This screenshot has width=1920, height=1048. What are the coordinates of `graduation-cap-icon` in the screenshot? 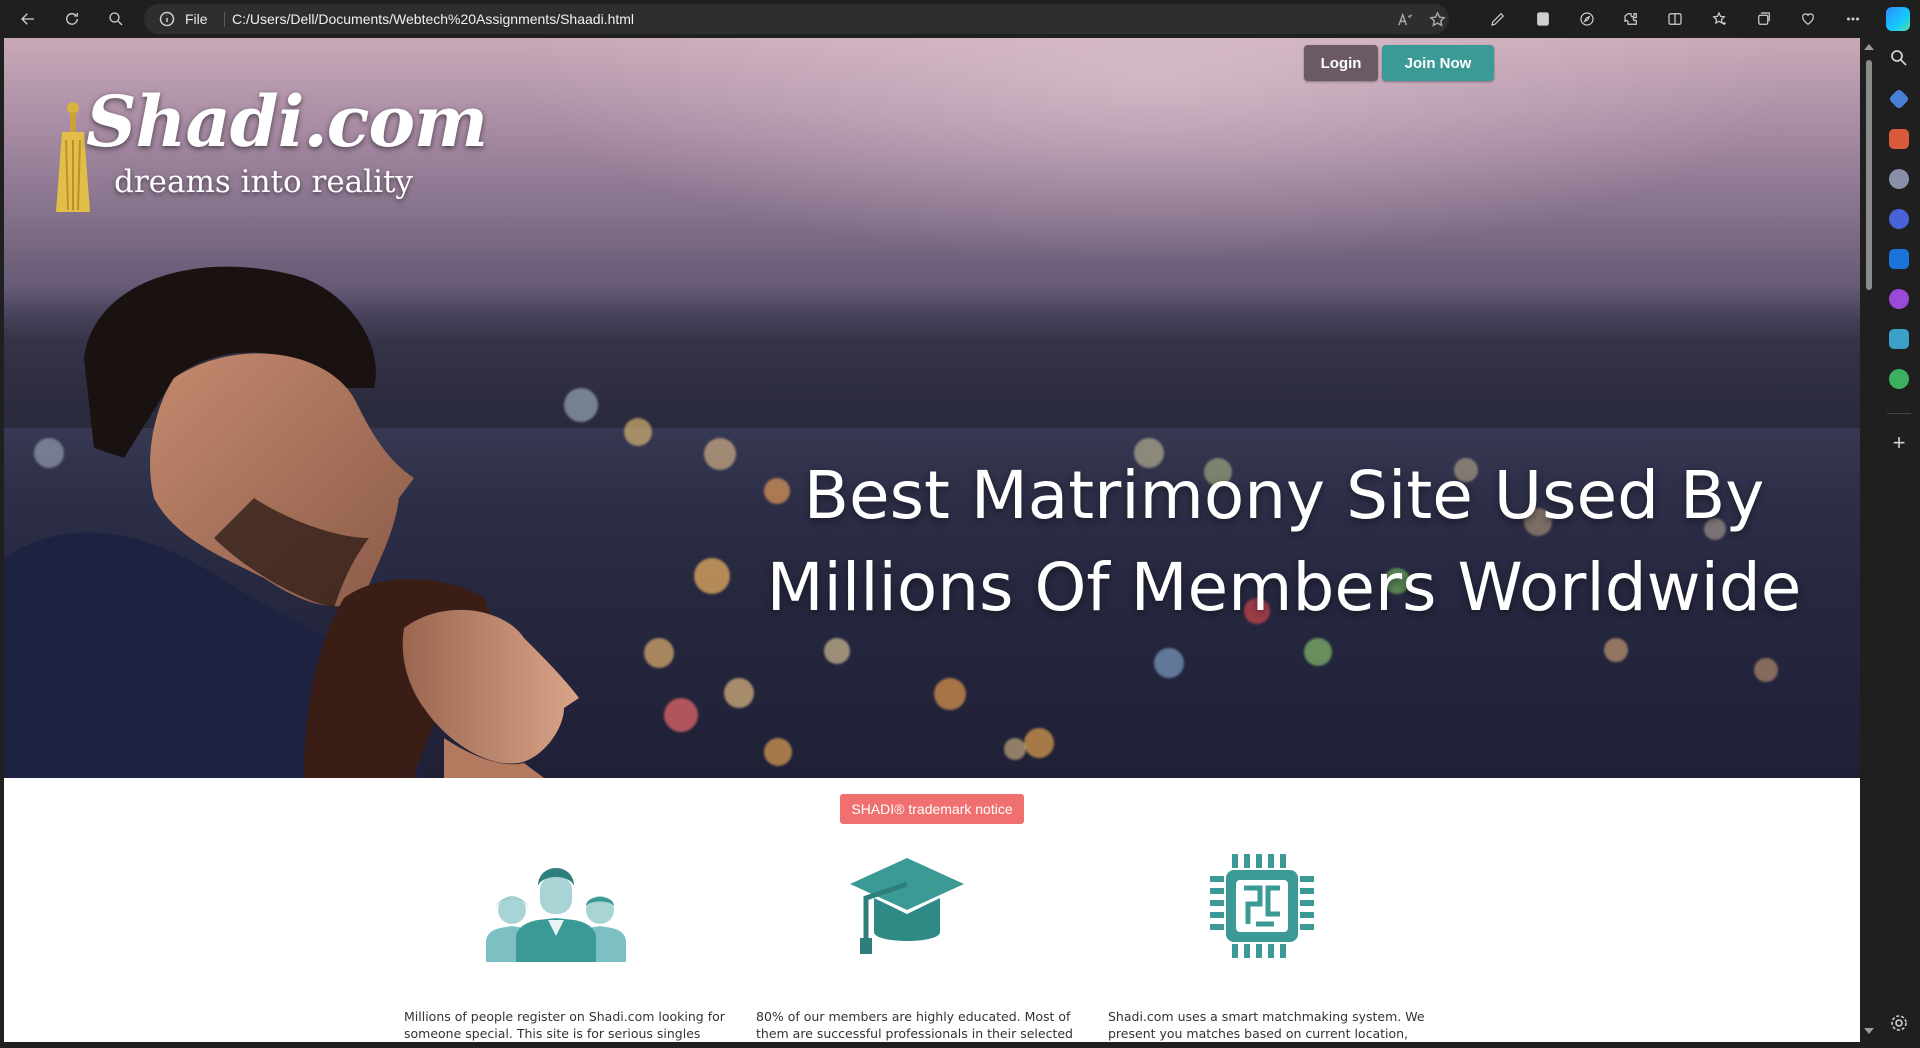 It's located at (907, 906).